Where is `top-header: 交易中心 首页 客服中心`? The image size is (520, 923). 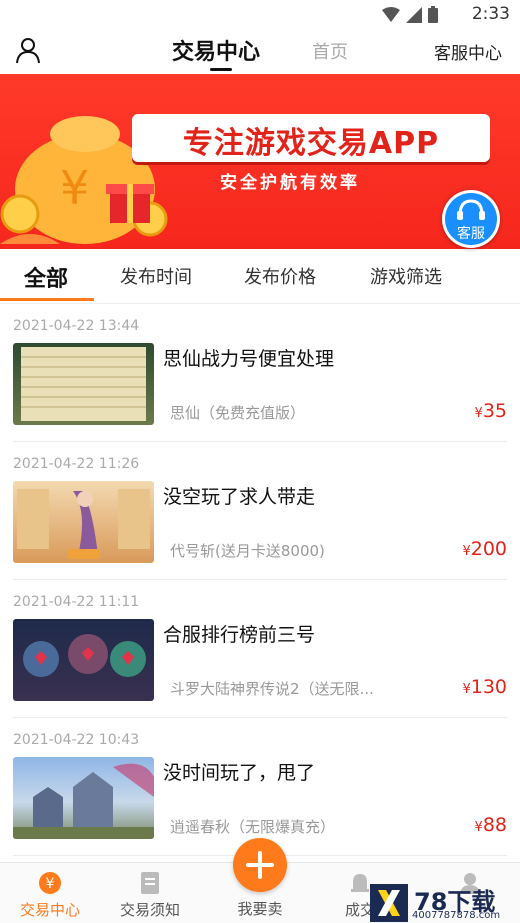 top-header: 交易中心 首页 客服中心 is located at coordinates (260, 51).